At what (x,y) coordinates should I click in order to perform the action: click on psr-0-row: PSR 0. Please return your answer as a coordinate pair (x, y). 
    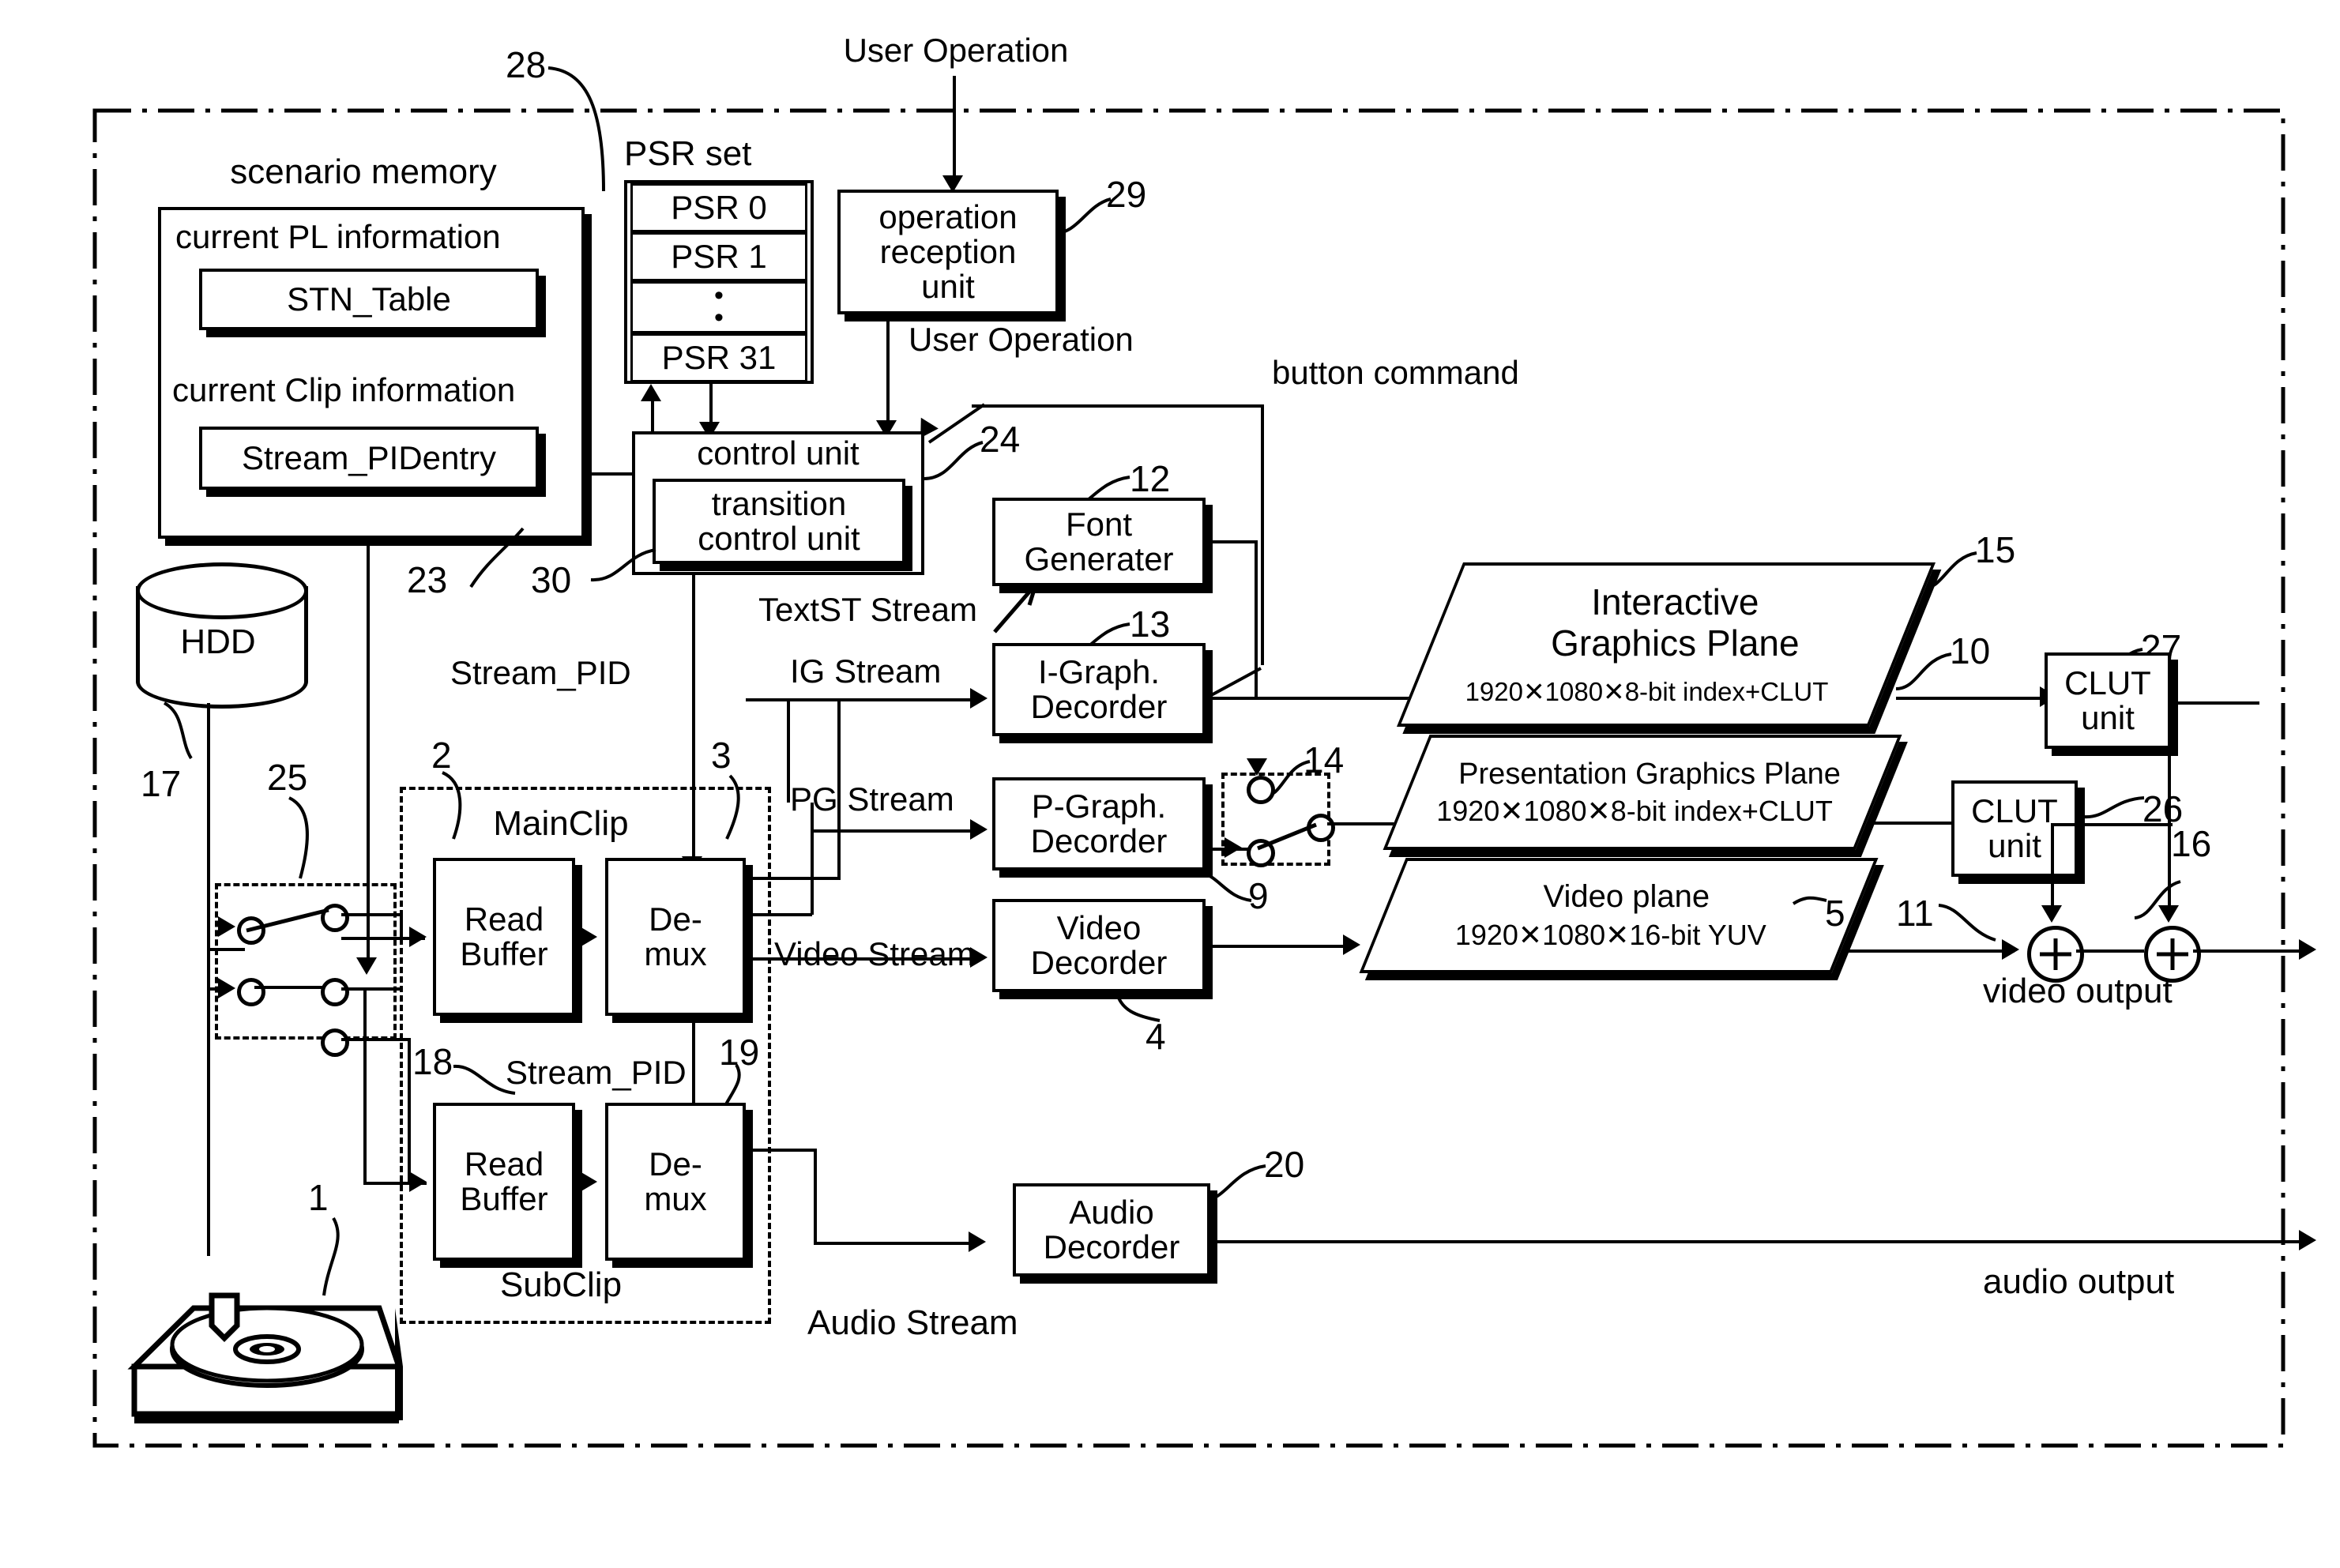
    Looking at the image, I should click on (718, 207).